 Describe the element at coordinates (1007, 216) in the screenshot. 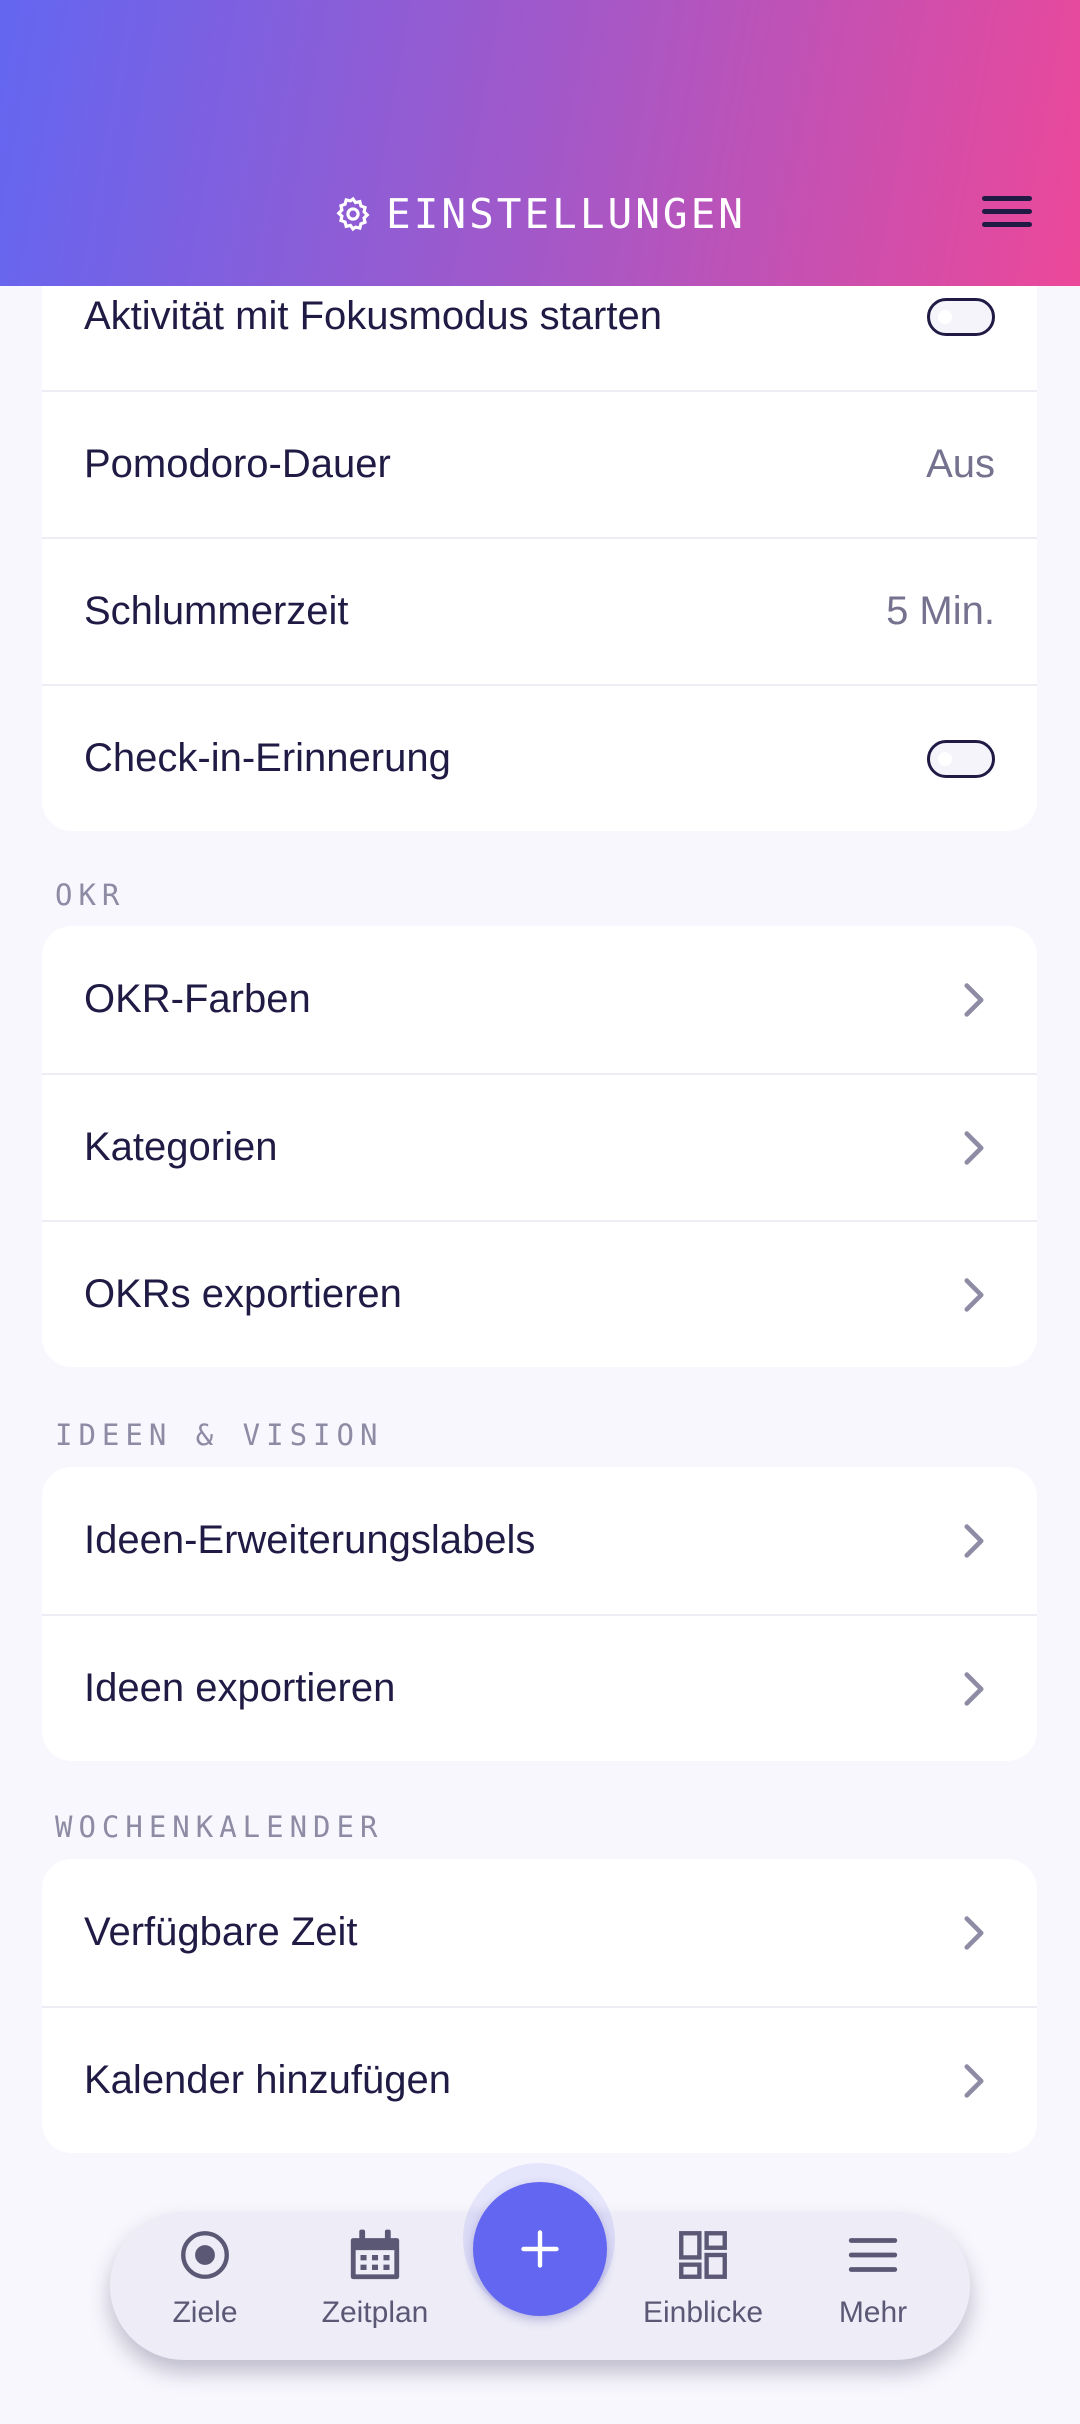

I see `hamburger-menu-icon` at that location.